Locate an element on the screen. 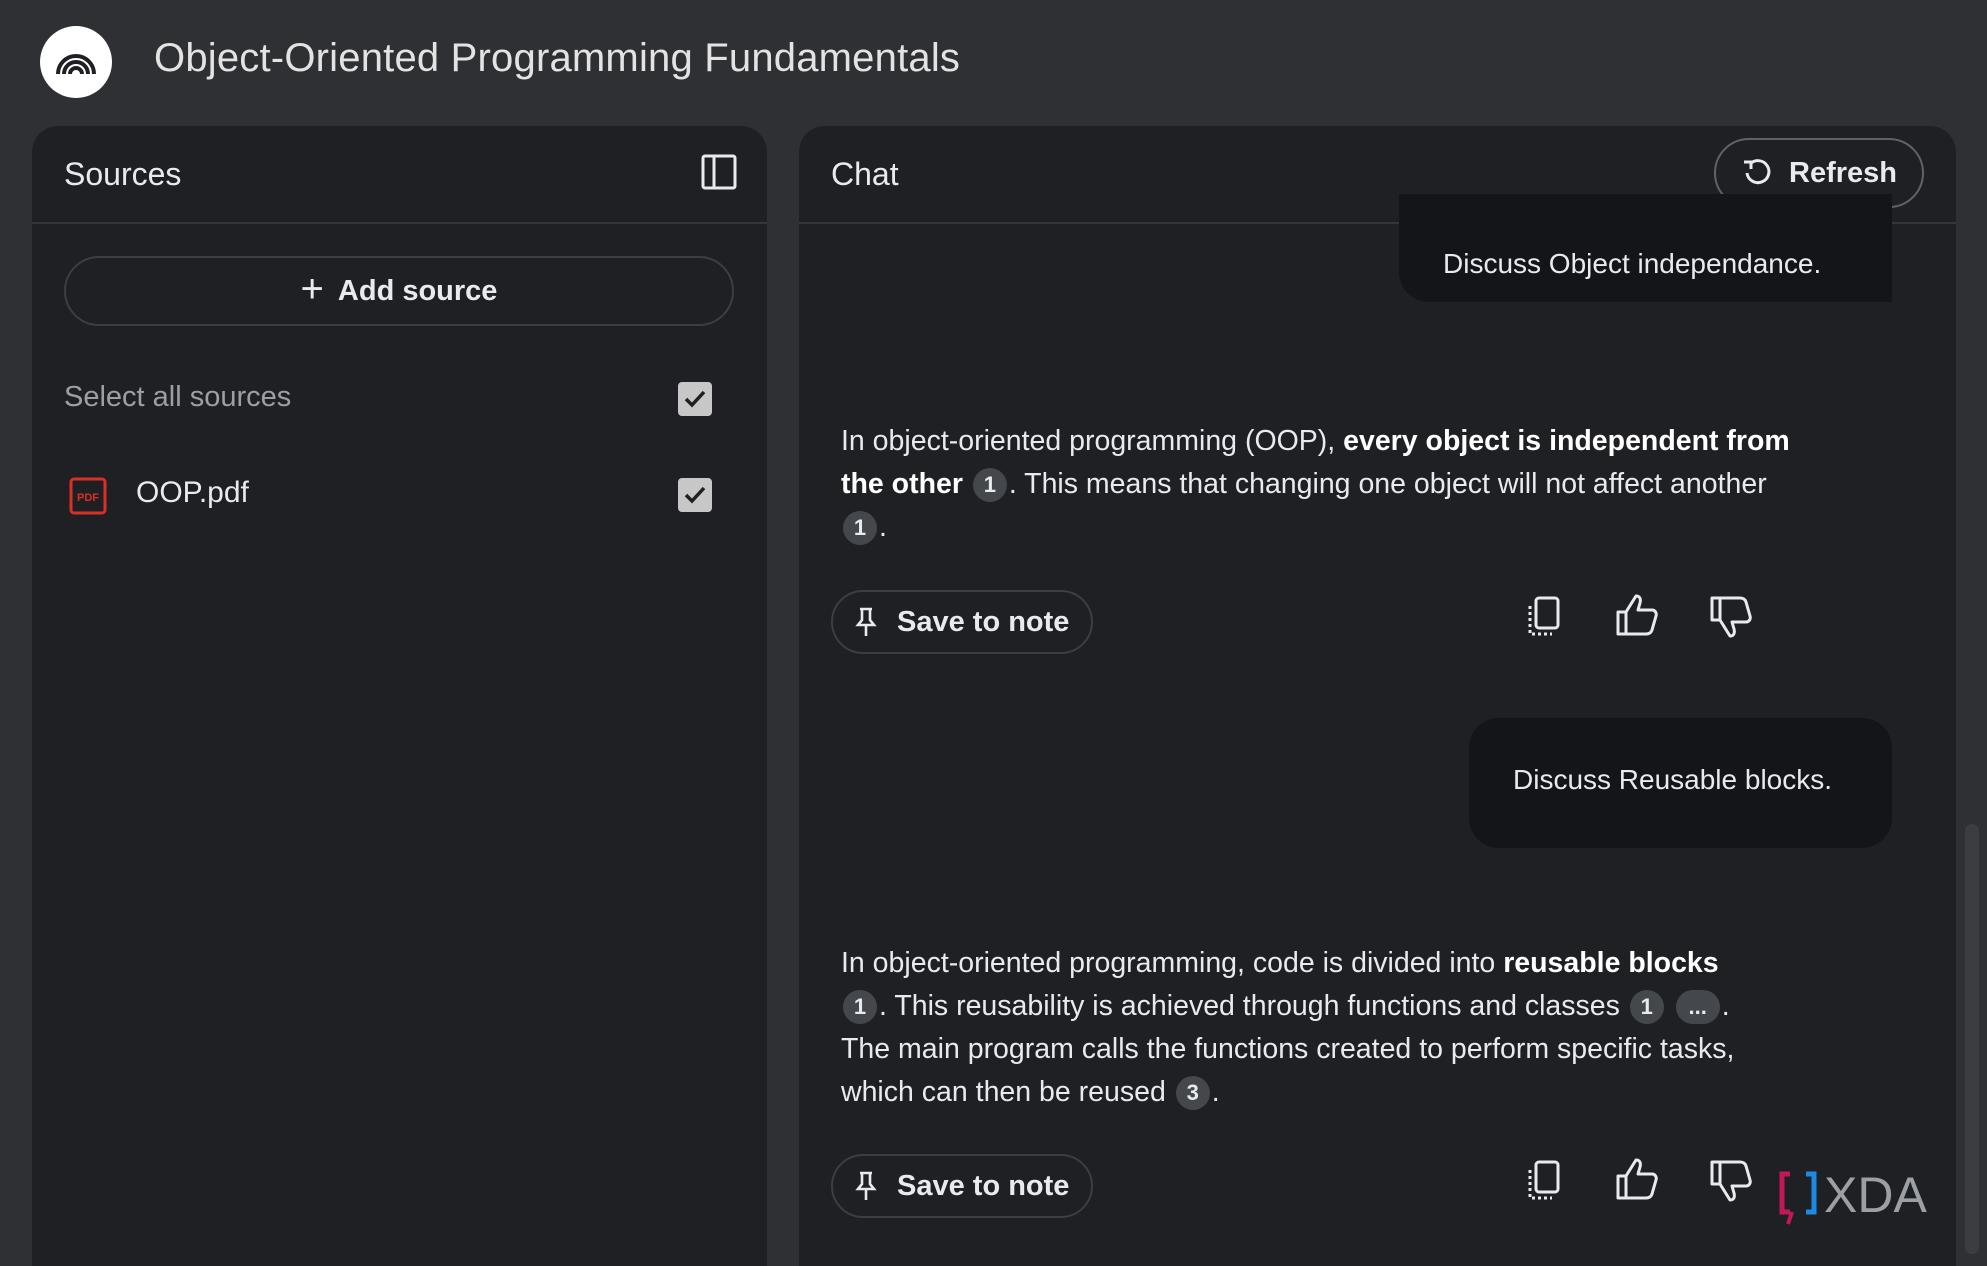  svg-text: PDF is located at coordinates (88, 498).